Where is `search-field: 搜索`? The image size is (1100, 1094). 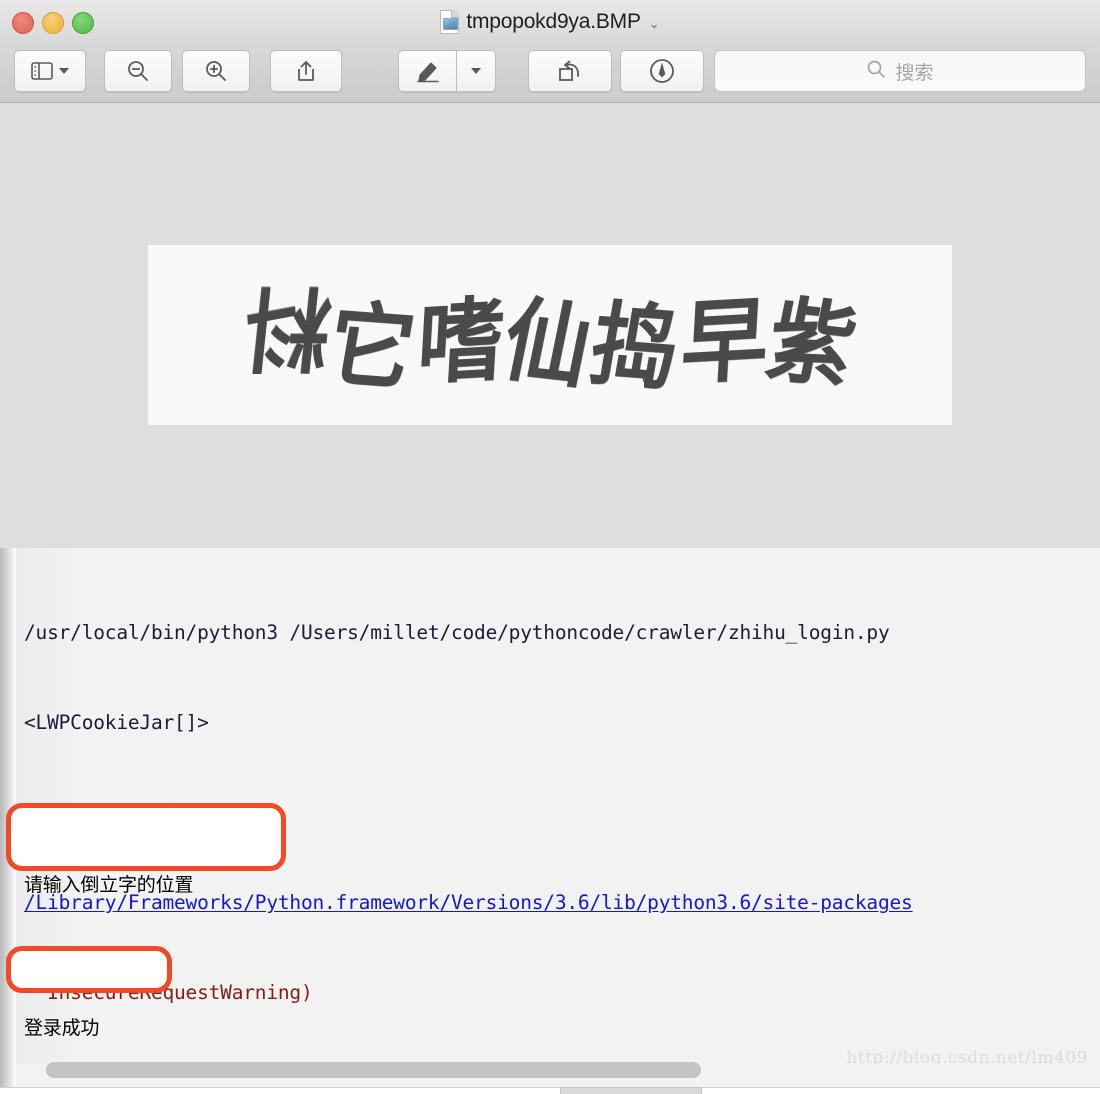 search-field: 搜索 is located at coordinates (900, 71).